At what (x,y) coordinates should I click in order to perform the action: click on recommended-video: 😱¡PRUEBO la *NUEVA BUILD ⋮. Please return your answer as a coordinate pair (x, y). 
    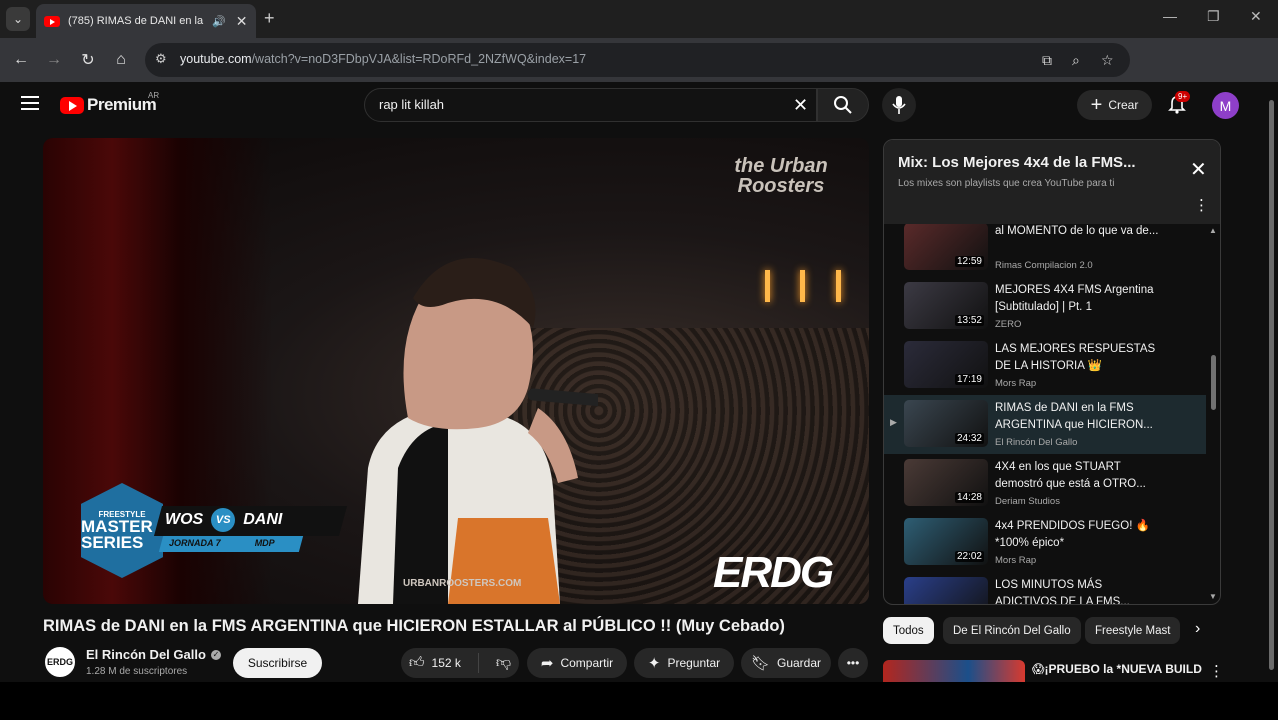
    Looking at the image, I should click on (1053, 671).